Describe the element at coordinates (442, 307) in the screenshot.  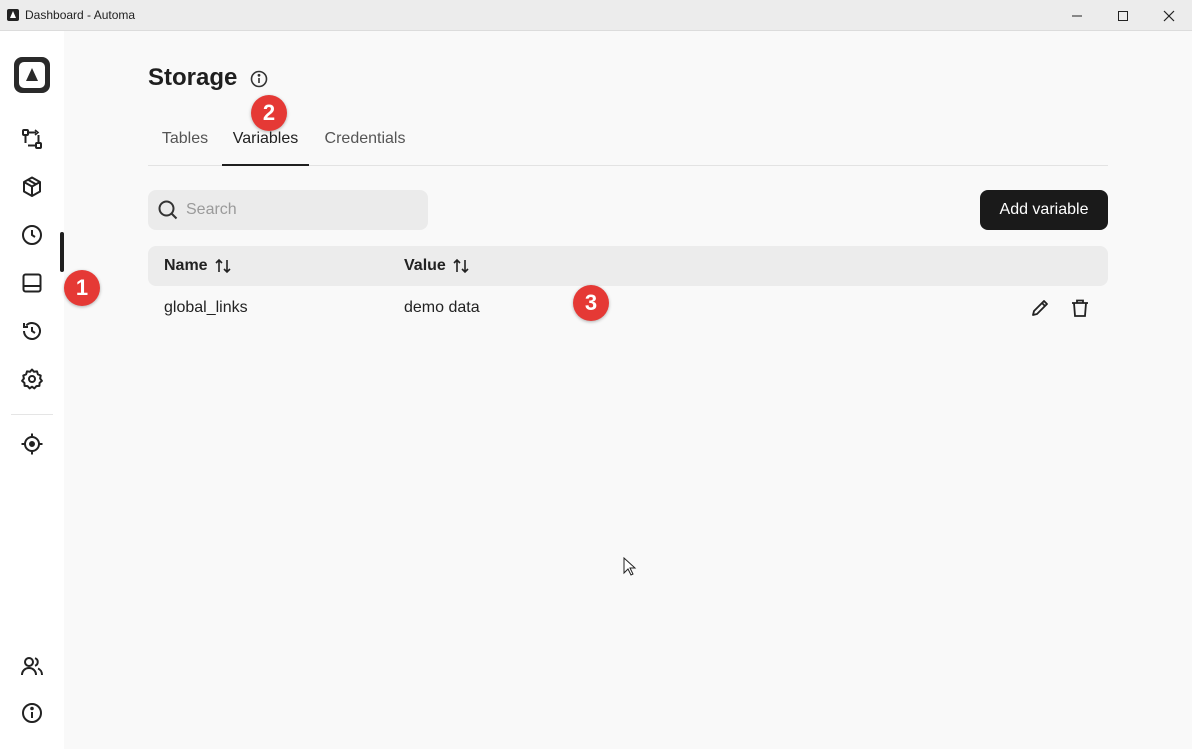
I see `variable-value-cell: demo data` at that location.